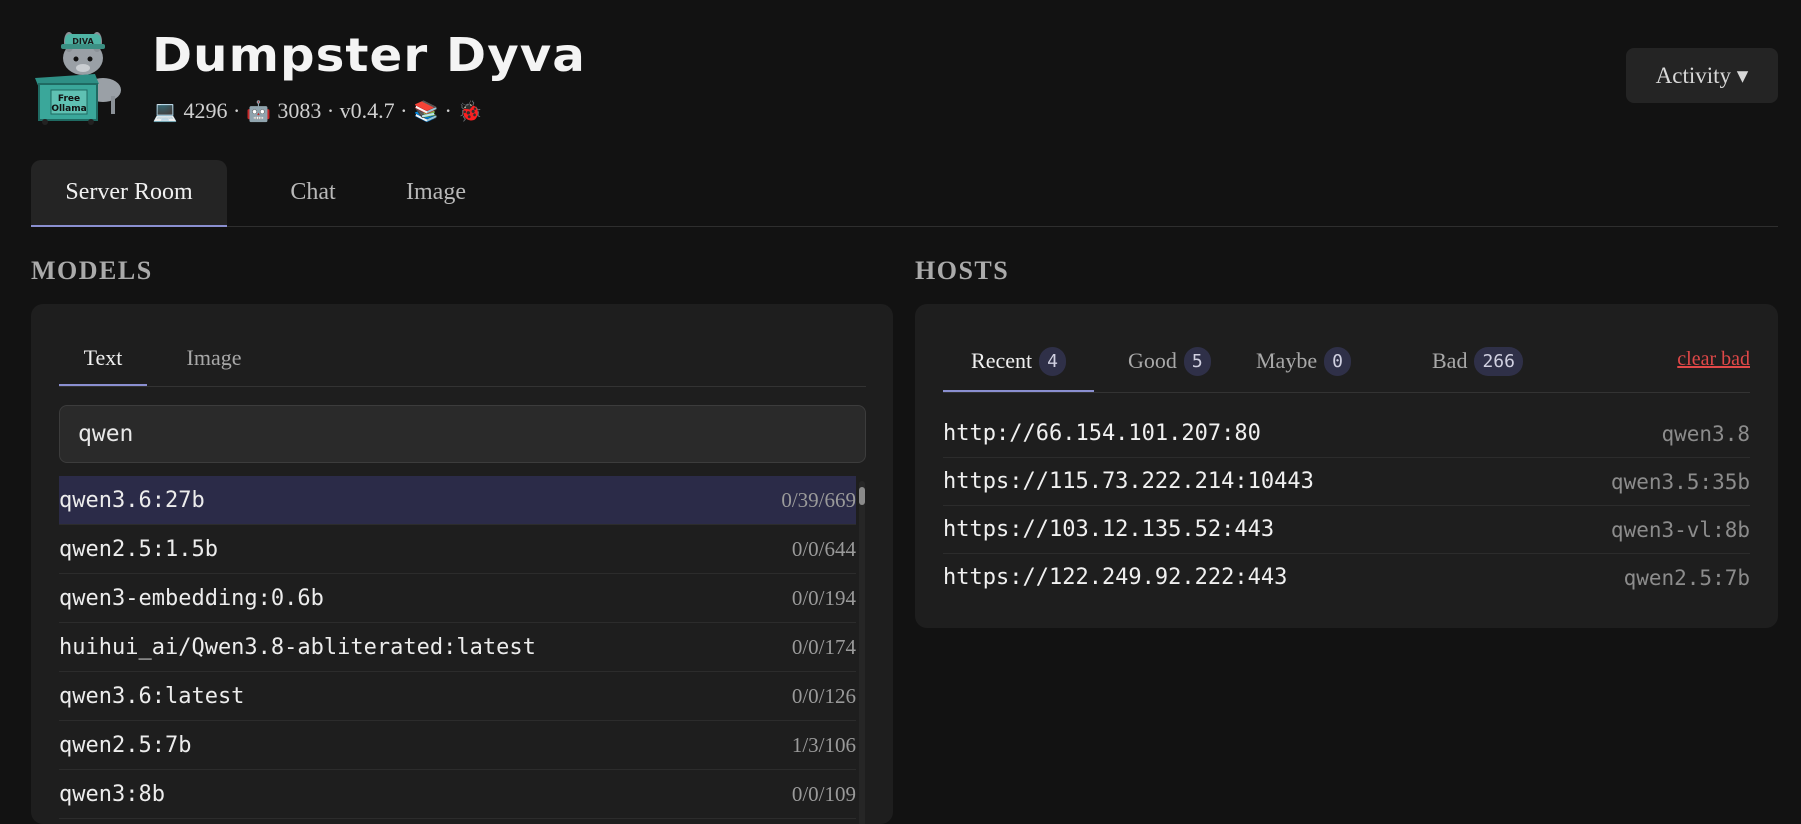  Describe the element at coordinates (1713, 359) in the screenshot. I see `clear-bad-link: clear bad` at that location.